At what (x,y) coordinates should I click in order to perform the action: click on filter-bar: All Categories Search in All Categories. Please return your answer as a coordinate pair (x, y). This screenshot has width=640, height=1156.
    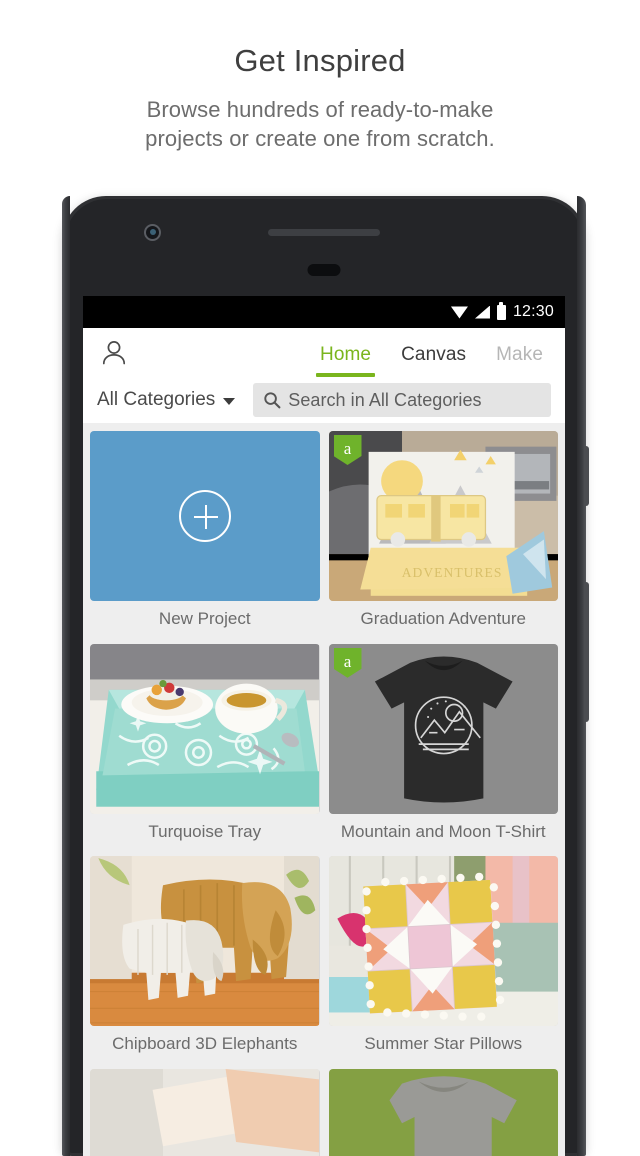
    Looking at the image, I should click on (324, 400).